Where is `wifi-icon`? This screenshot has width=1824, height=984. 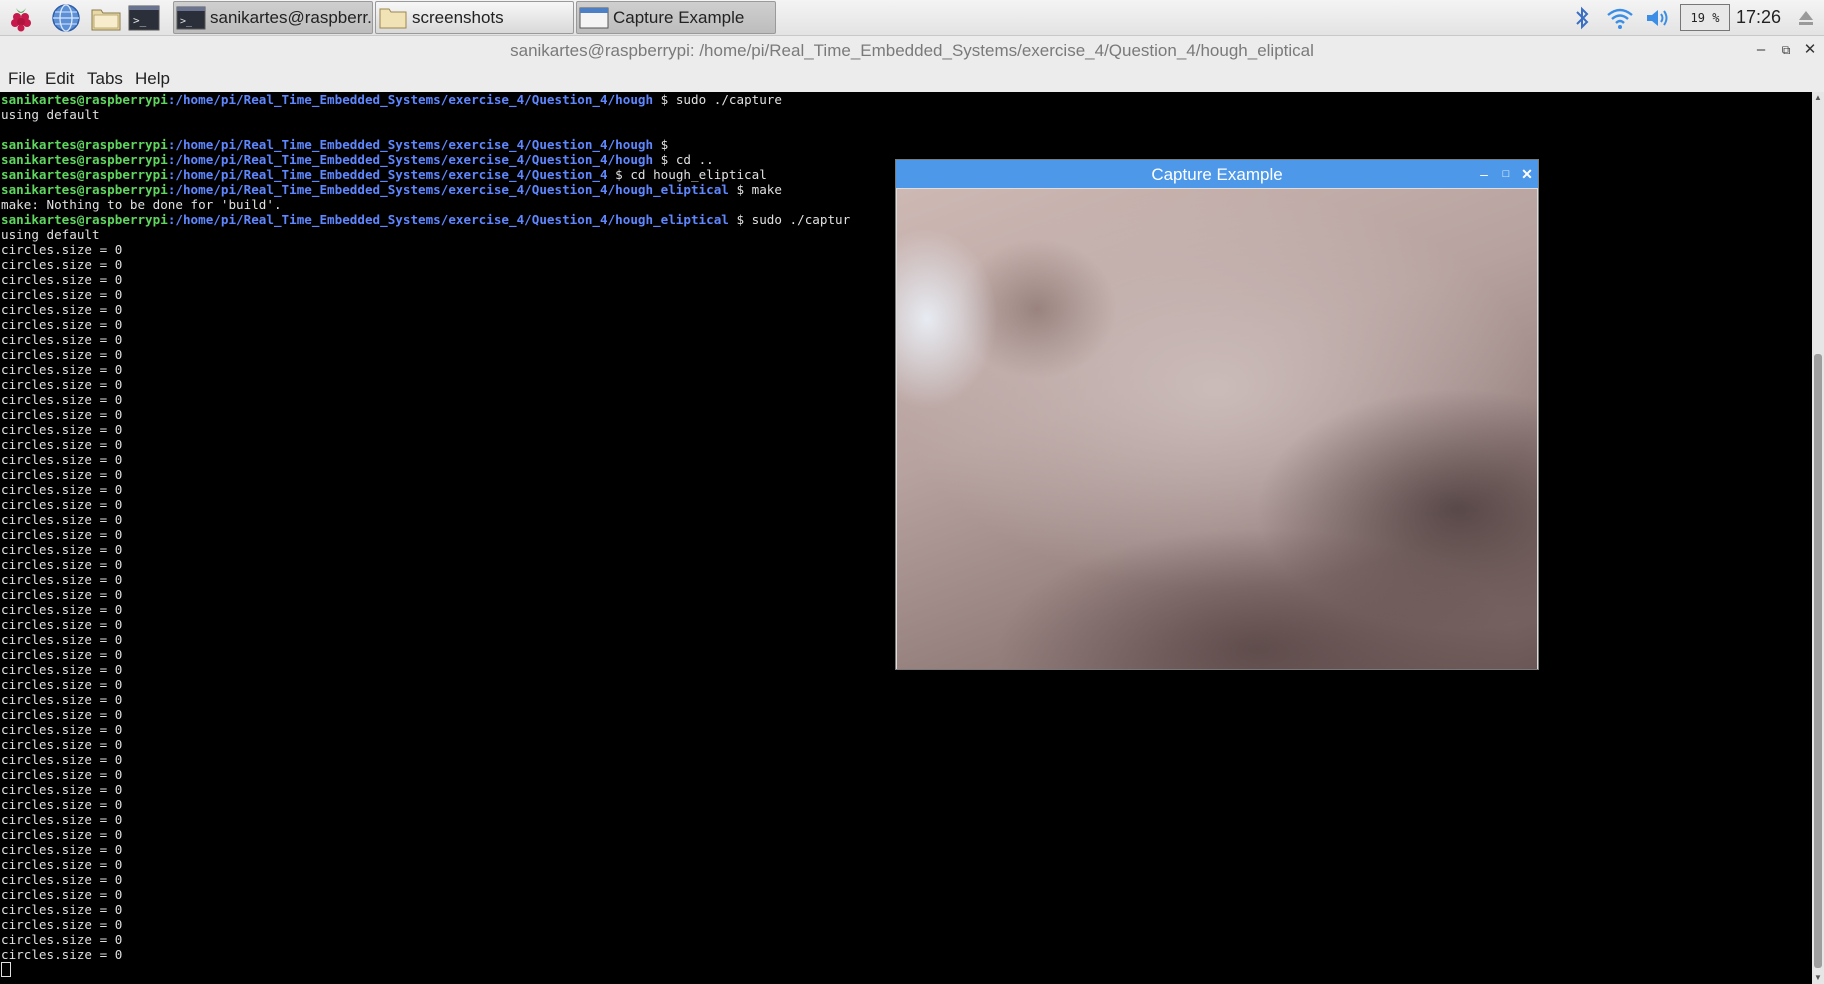
wifi-icon is located at coordinates (1620, 18).